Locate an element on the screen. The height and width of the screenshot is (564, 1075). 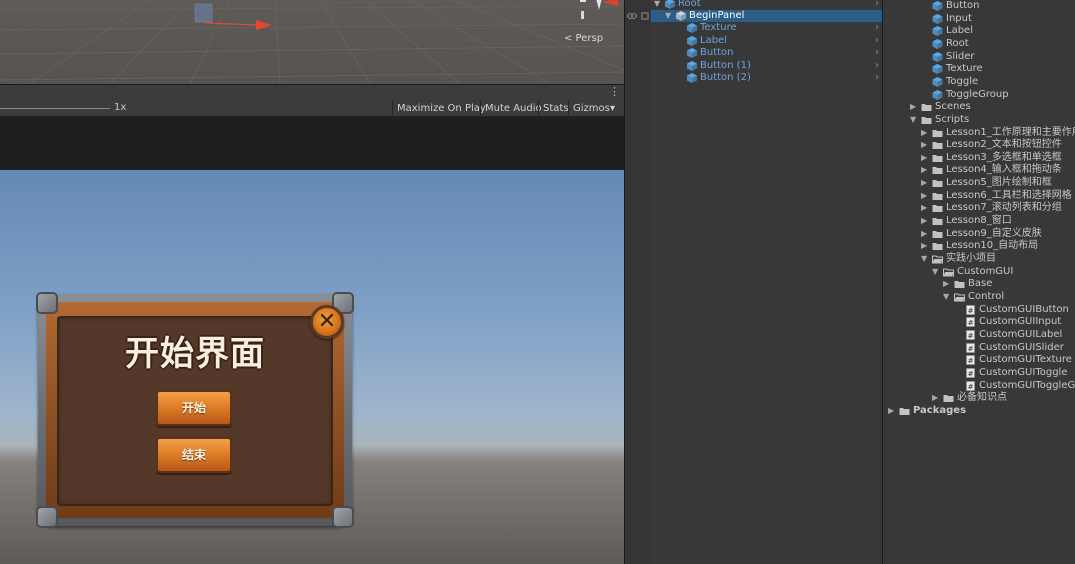
project-item: # CustomGUILabel is located at coordinates (979, 335).